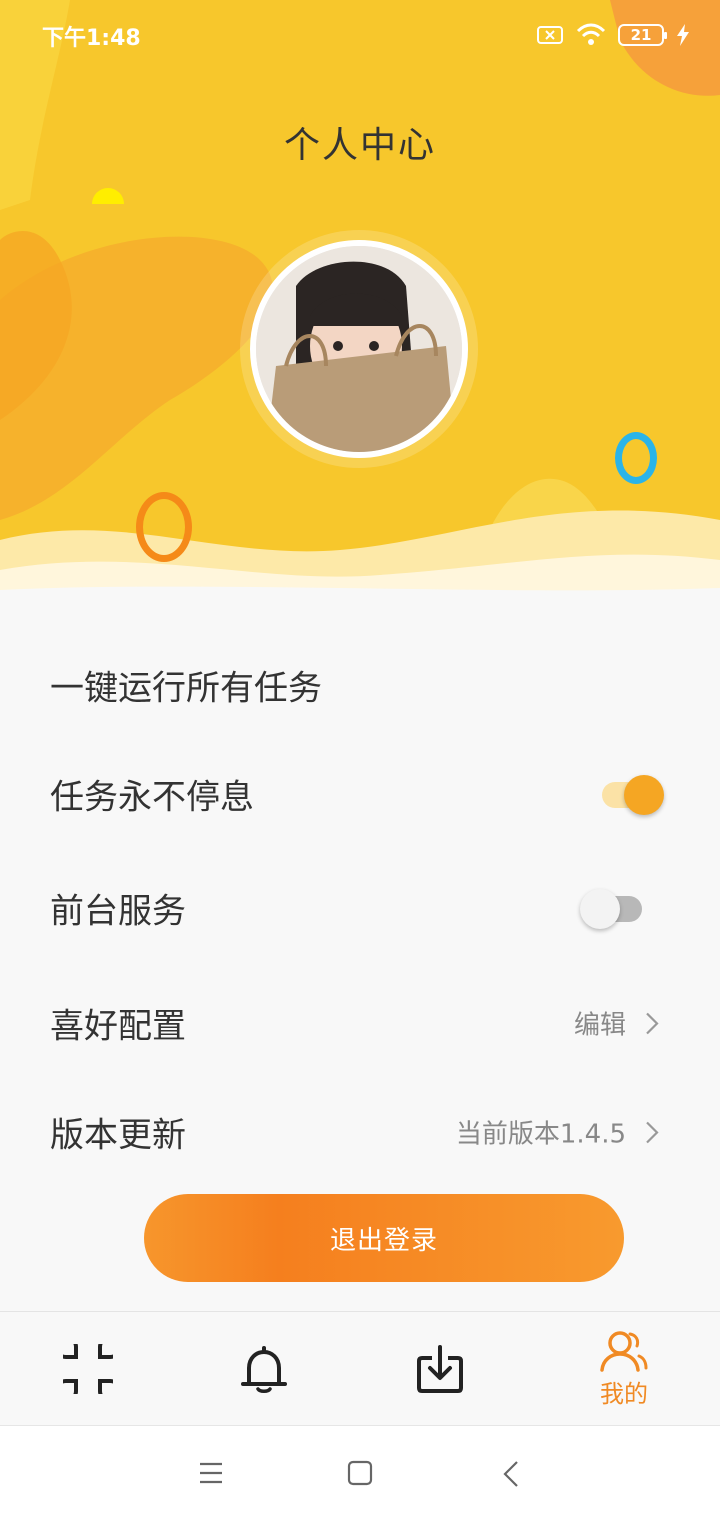 The height and width of the screenshot is (1520, 720). I want to click on bottom-nav: 我的, so click(360, 1368).